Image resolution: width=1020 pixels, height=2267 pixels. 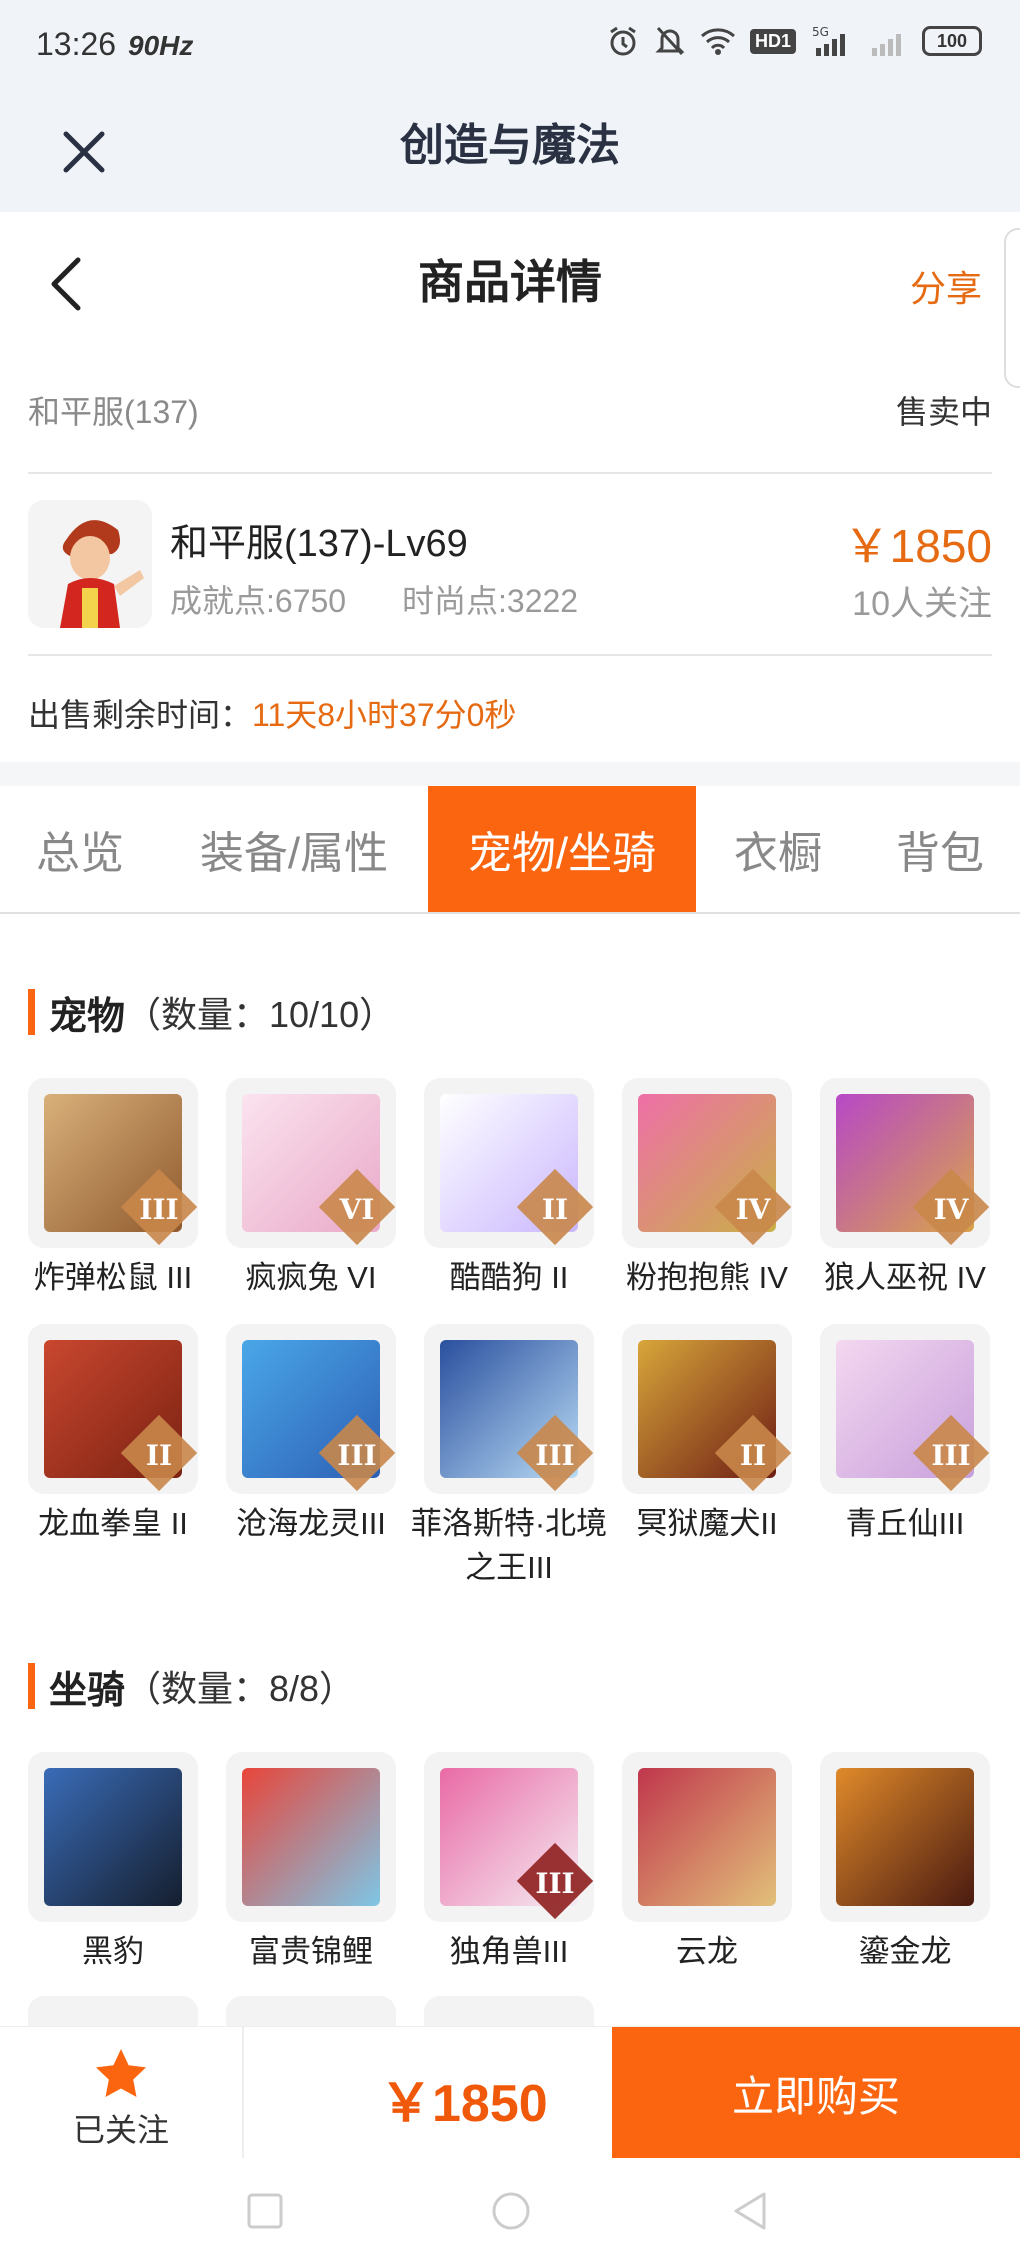 I want to click on app-title: 创造与魔法, so click(x=510, y=145).